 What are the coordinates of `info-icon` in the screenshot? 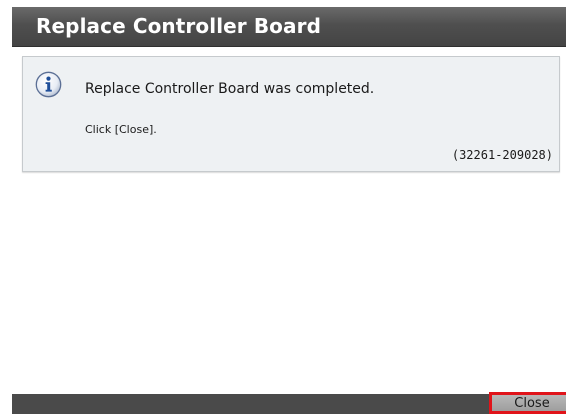 It's located at (48, 84).